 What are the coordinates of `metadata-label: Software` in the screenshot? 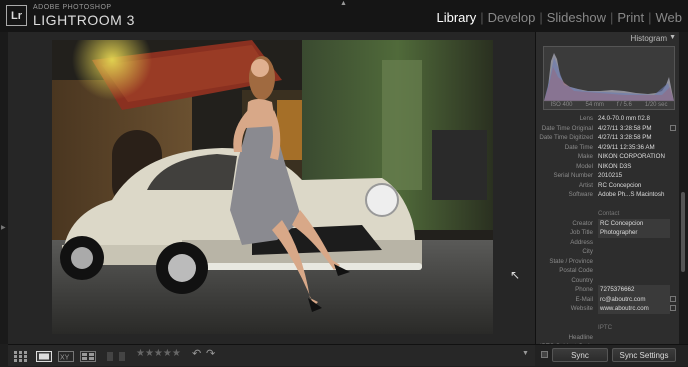 It's located at (580, 194).